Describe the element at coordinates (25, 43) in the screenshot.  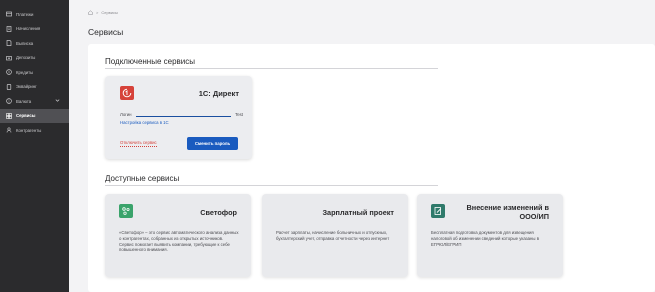
I see `sidebar-item-label: Выписка` at that location.